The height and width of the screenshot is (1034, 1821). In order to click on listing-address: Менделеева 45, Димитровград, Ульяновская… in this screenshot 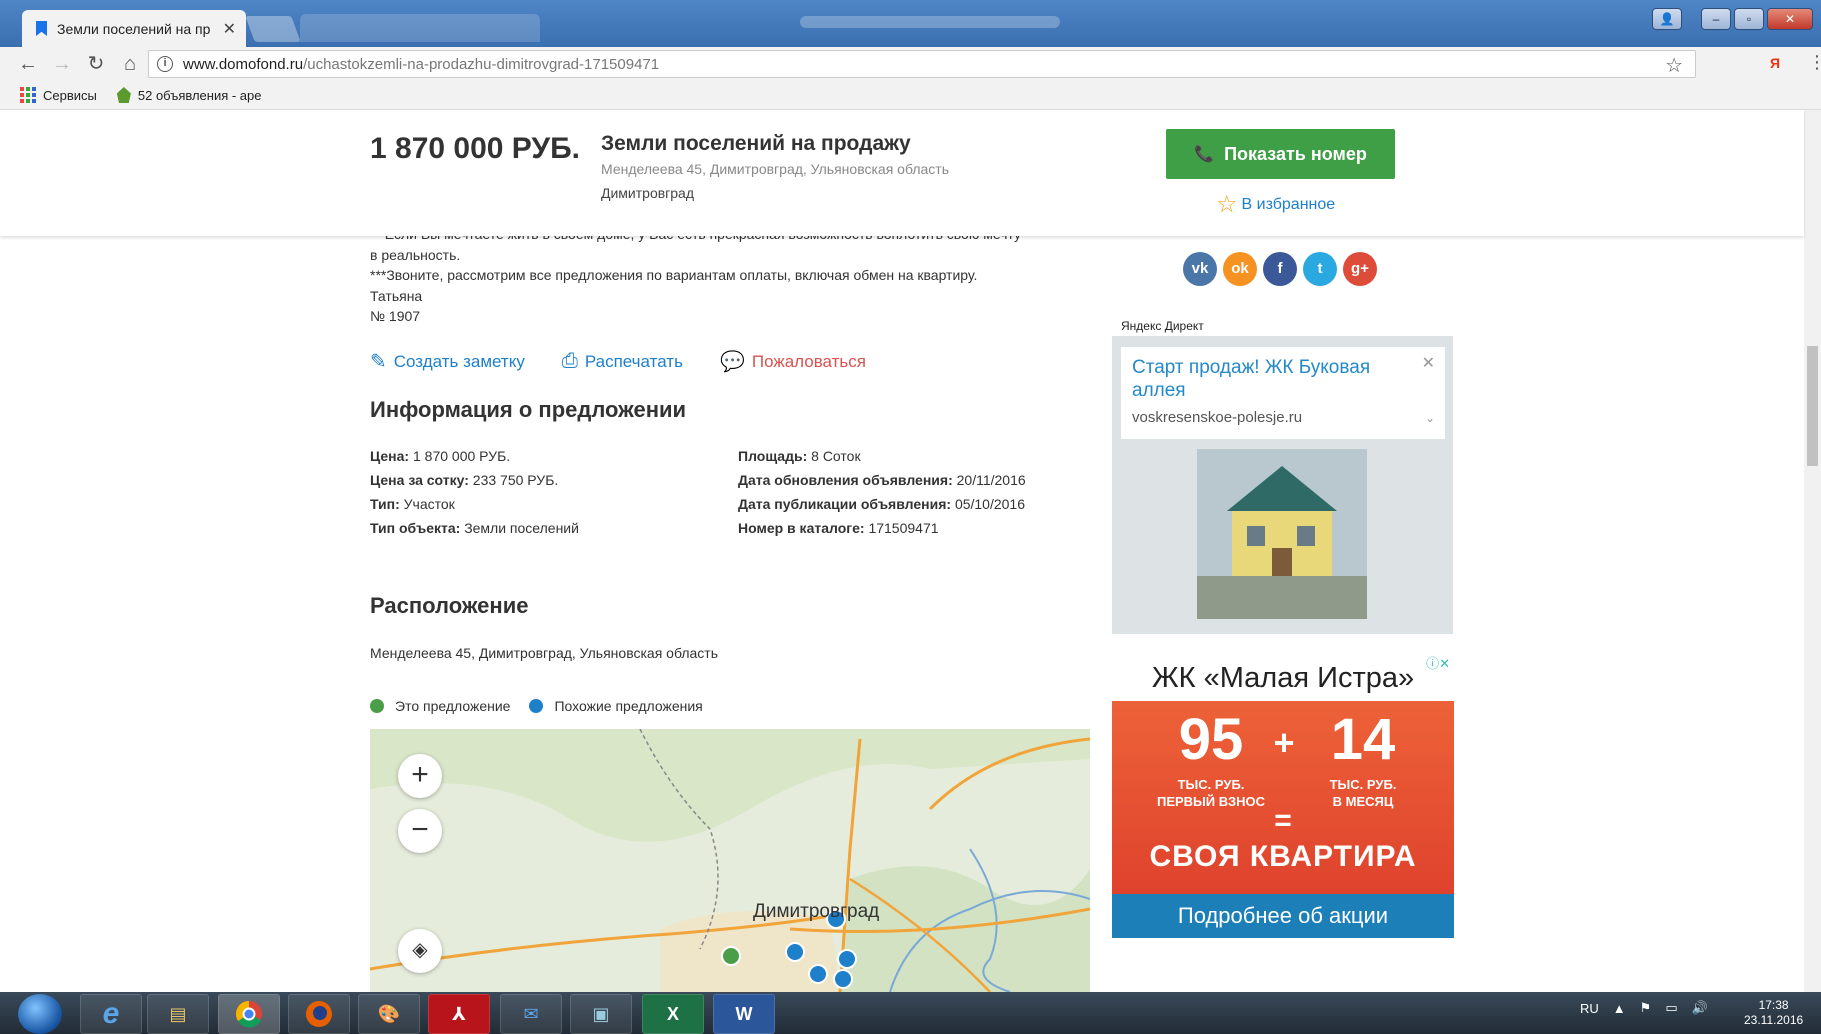, I will do `click(775, 169)`.